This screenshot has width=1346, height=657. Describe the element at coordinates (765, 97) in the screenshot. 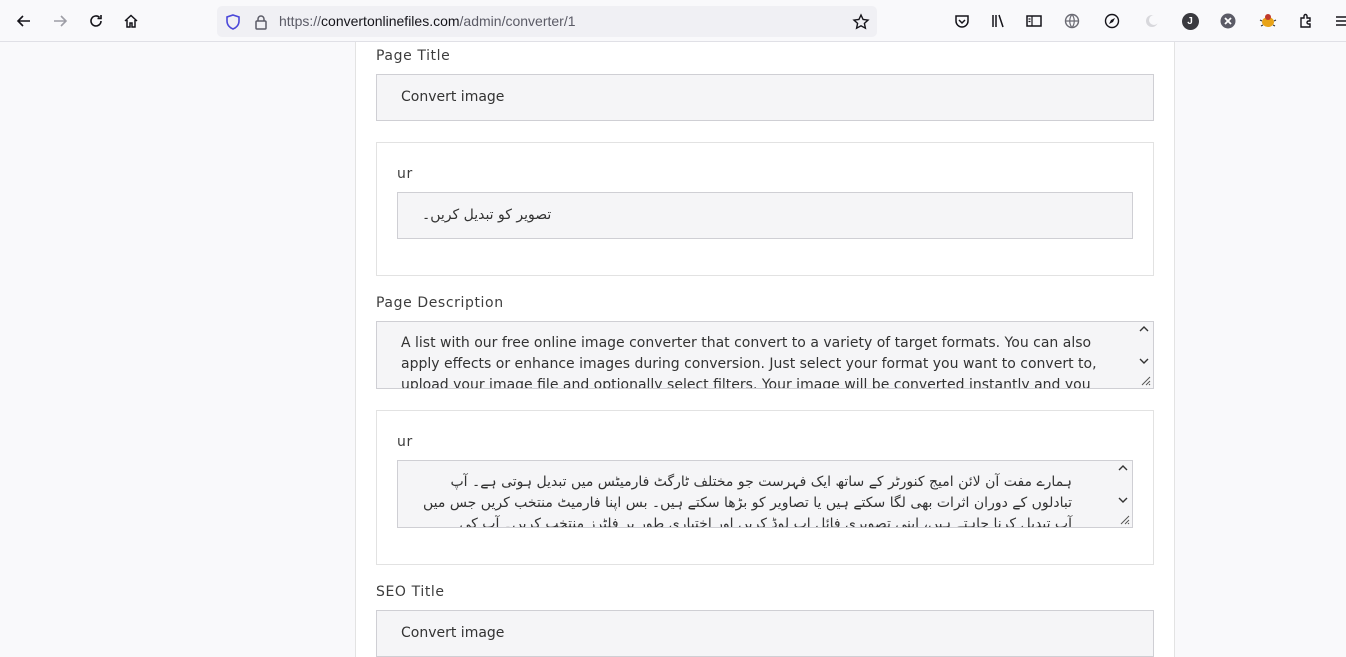

I see `page-title-input: Convert image` at that location.